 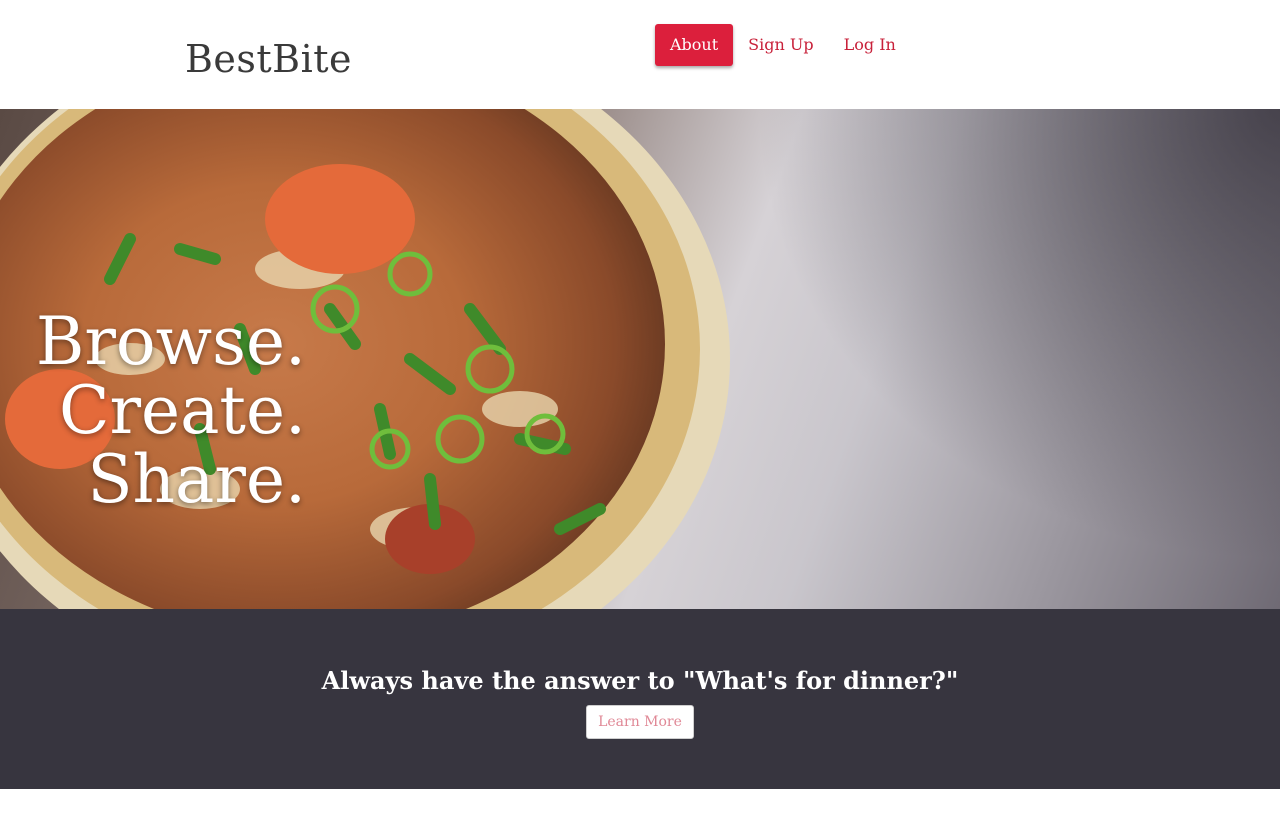 I want to click on nav-about-link: About, so click(x=694, y=45).